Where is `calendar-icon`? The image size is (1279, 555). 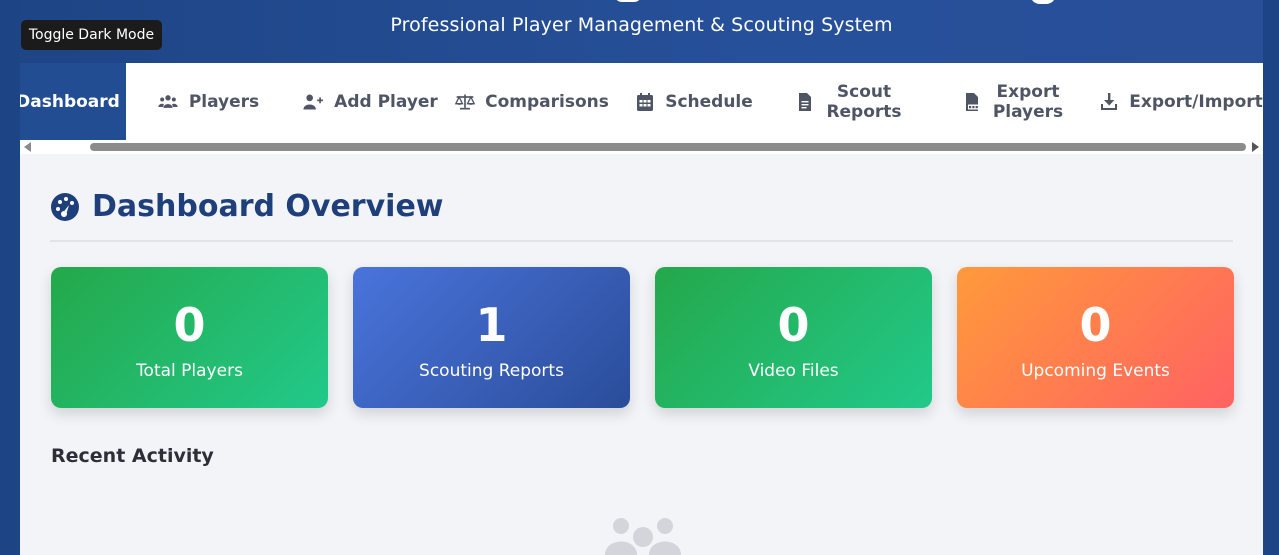 calendar-icon is located at coordinates (645, 102).